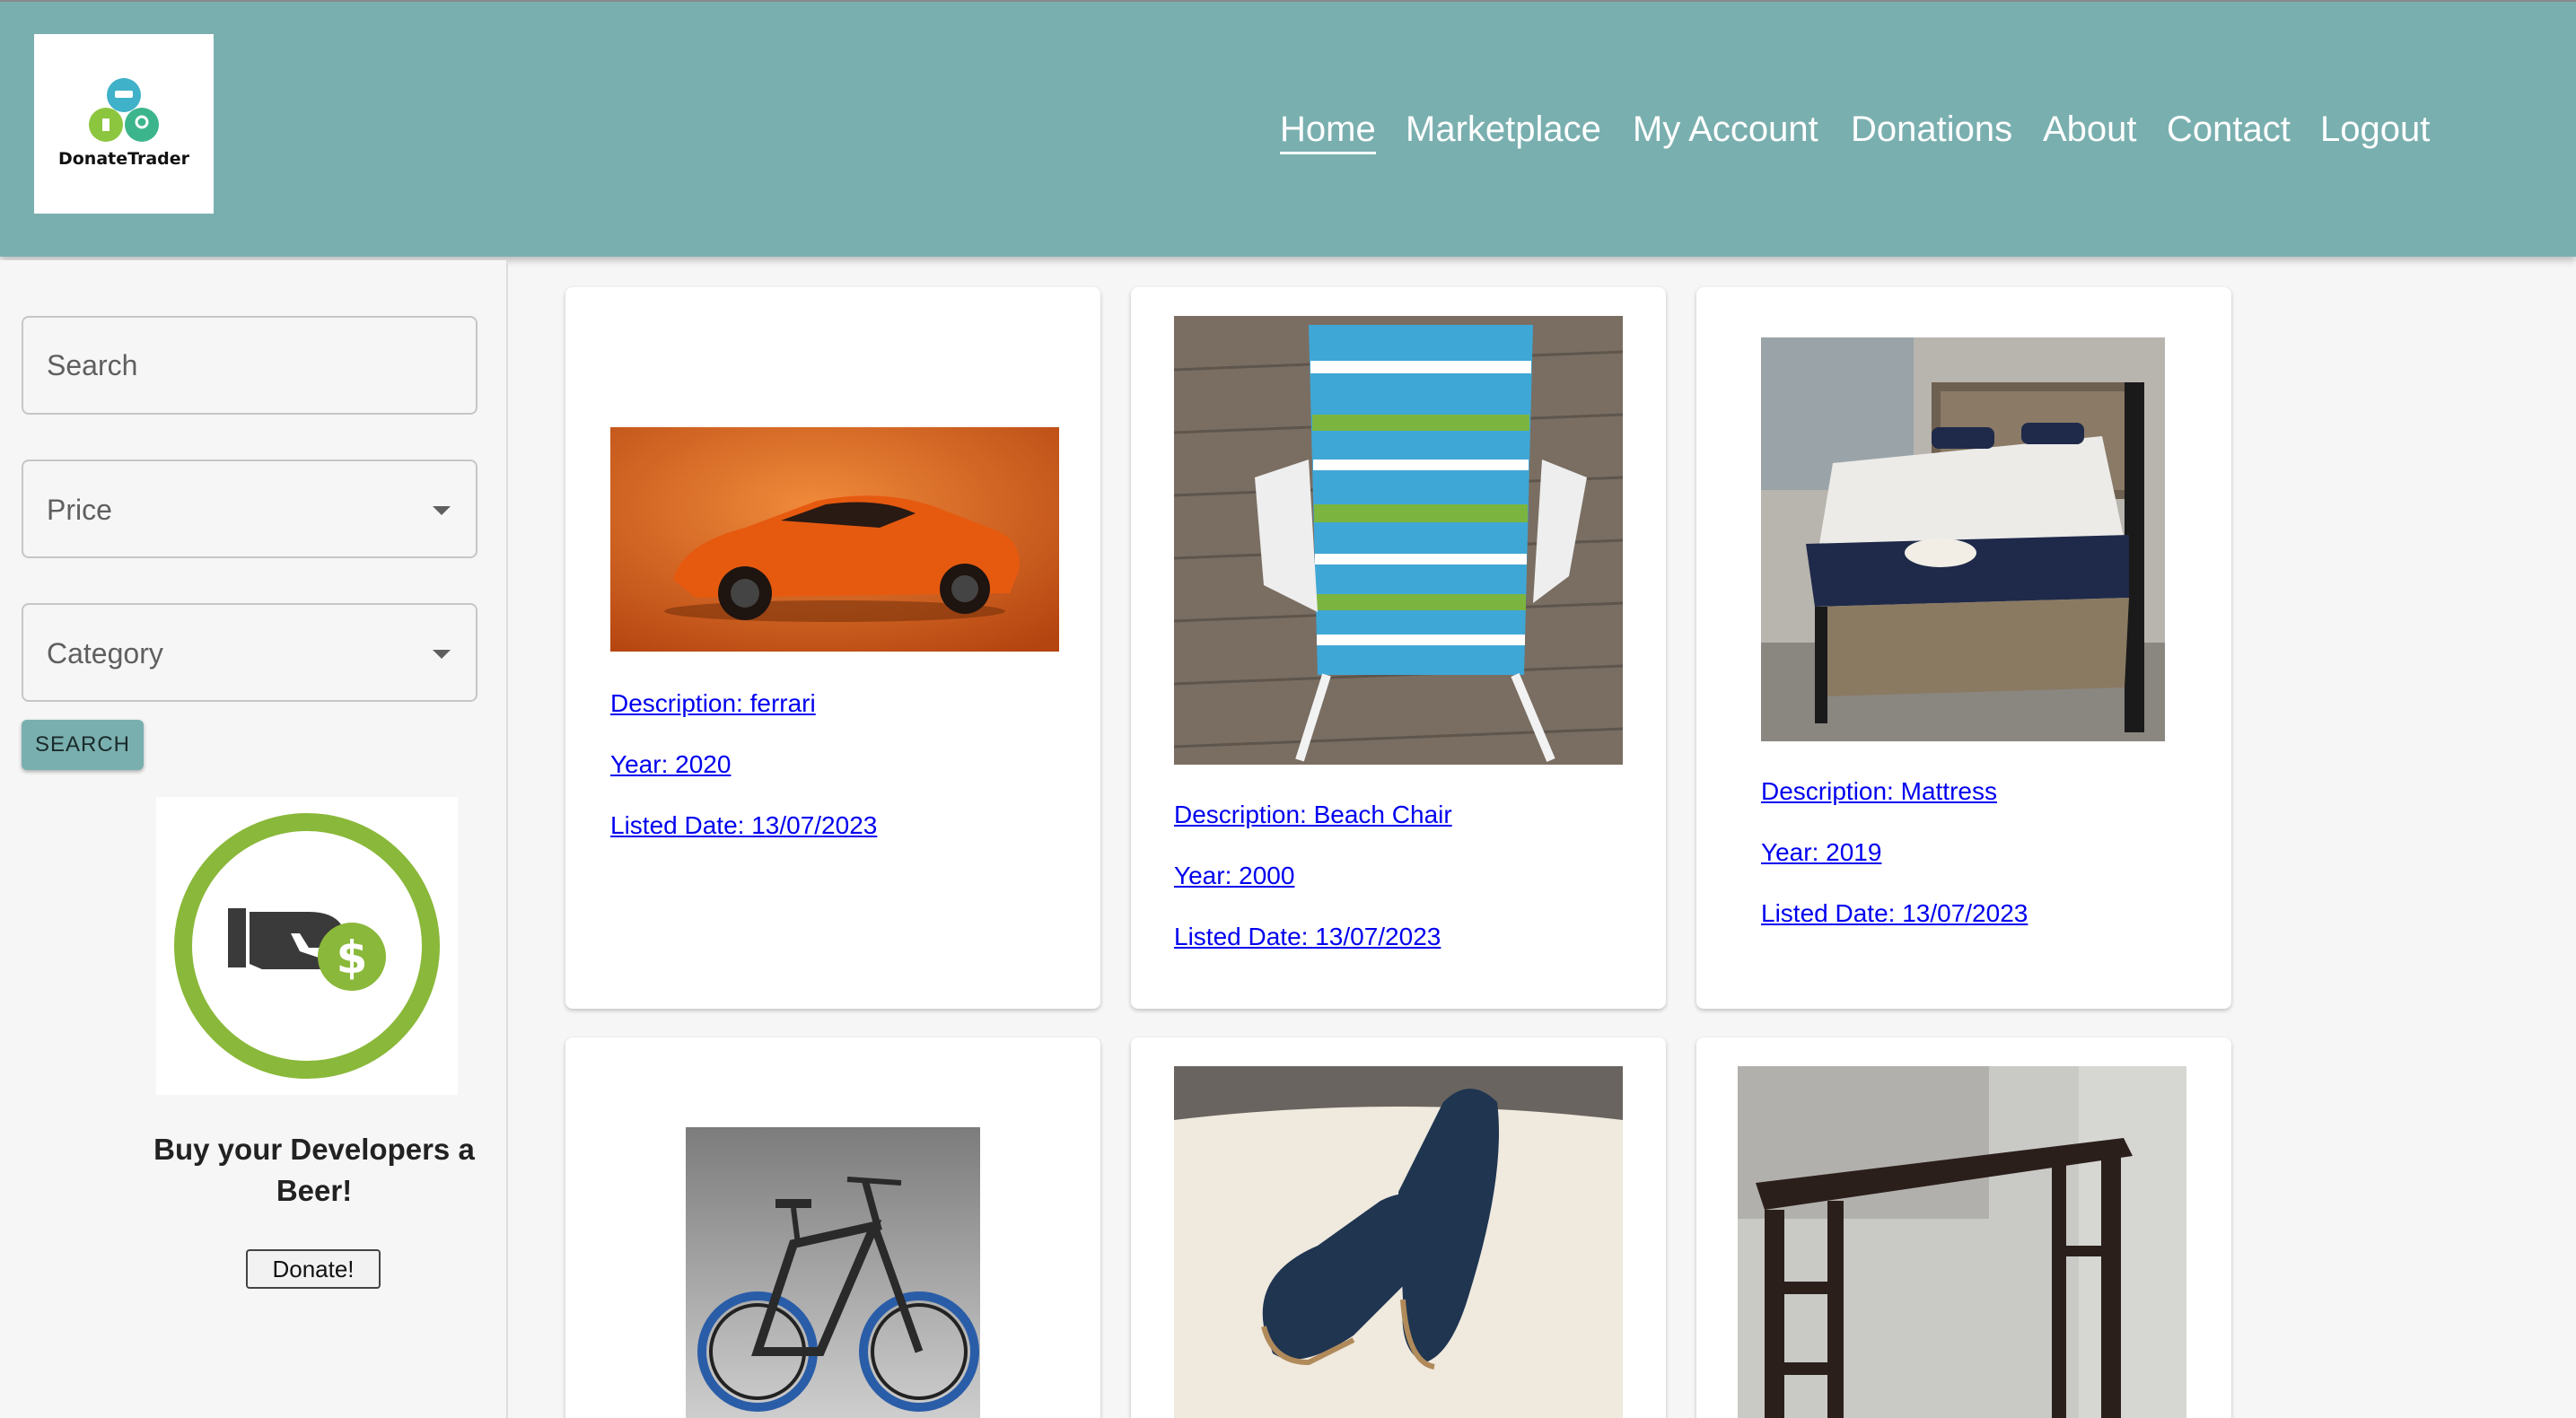 The width and height of the screenshot is (2576, 1418). What do you see at coordinates (1234, 876) in the screenshot?
I see `listing-year: Year: 2000` at bounding box center [1234, 876].